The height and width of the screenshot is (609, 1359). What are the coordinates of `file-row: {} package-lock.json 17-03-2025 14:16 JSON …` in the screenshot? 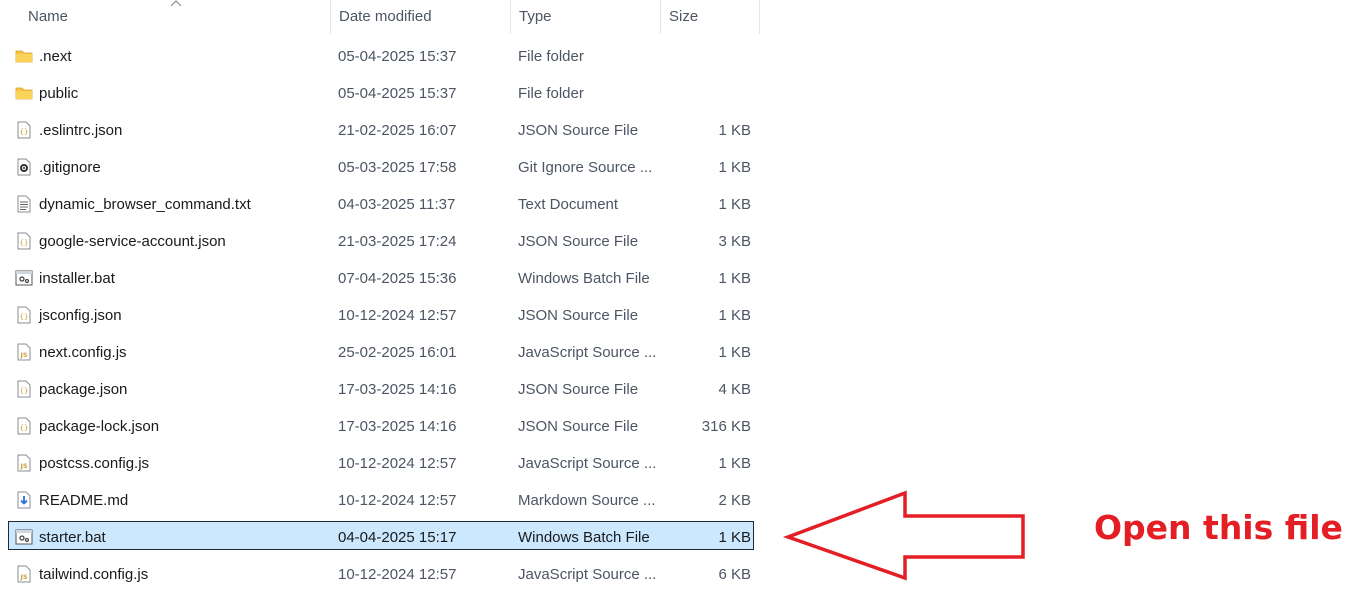 It's located at (380, 426).